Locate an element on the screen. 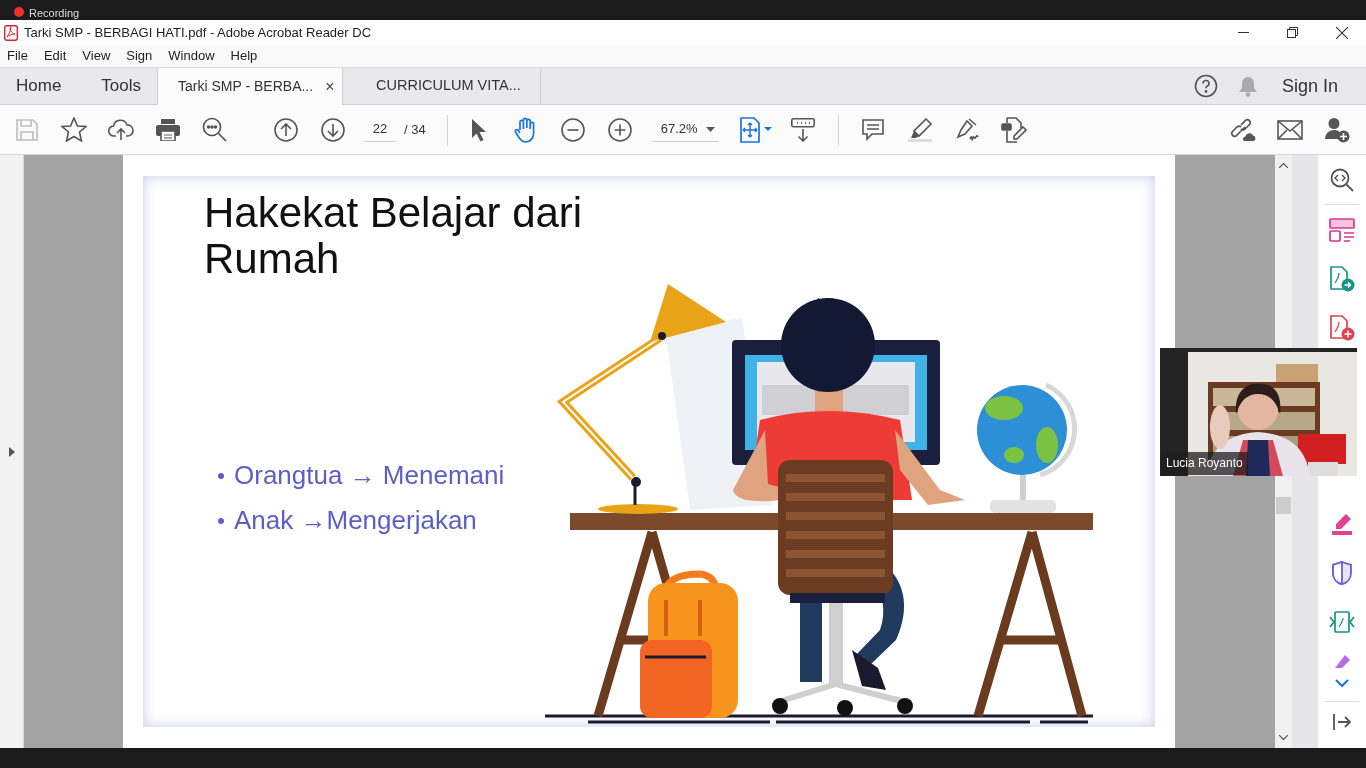  create-pdf-icon is located at coordinates (1342, 327).